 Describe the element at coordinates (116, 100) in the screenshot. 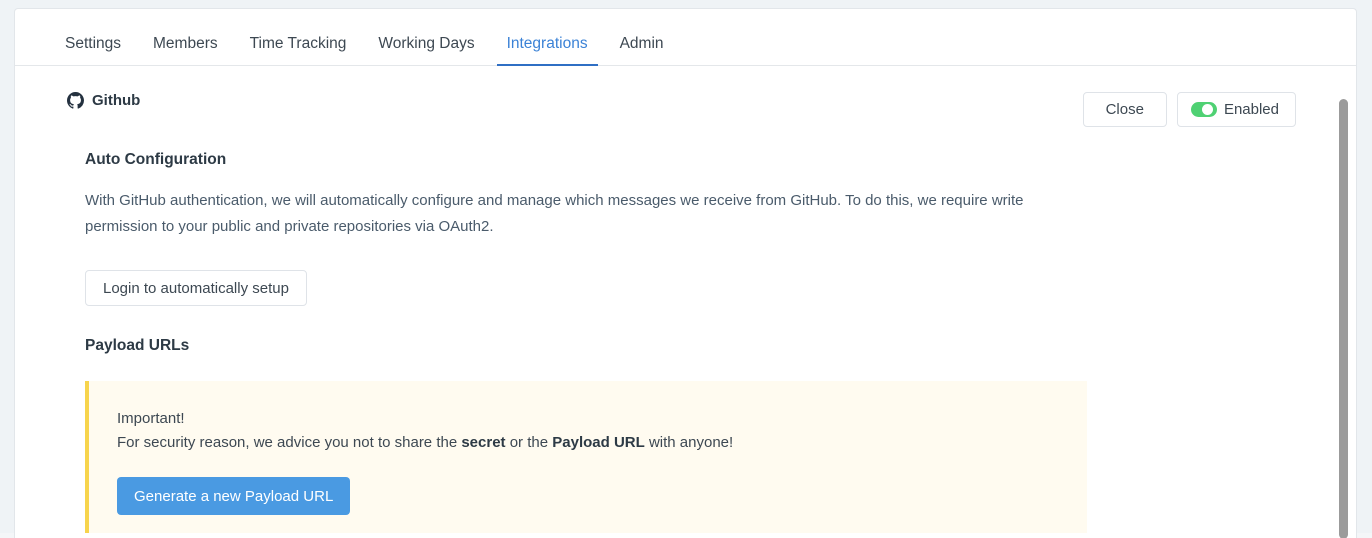

I see `github-panel-title: Github` at that location.